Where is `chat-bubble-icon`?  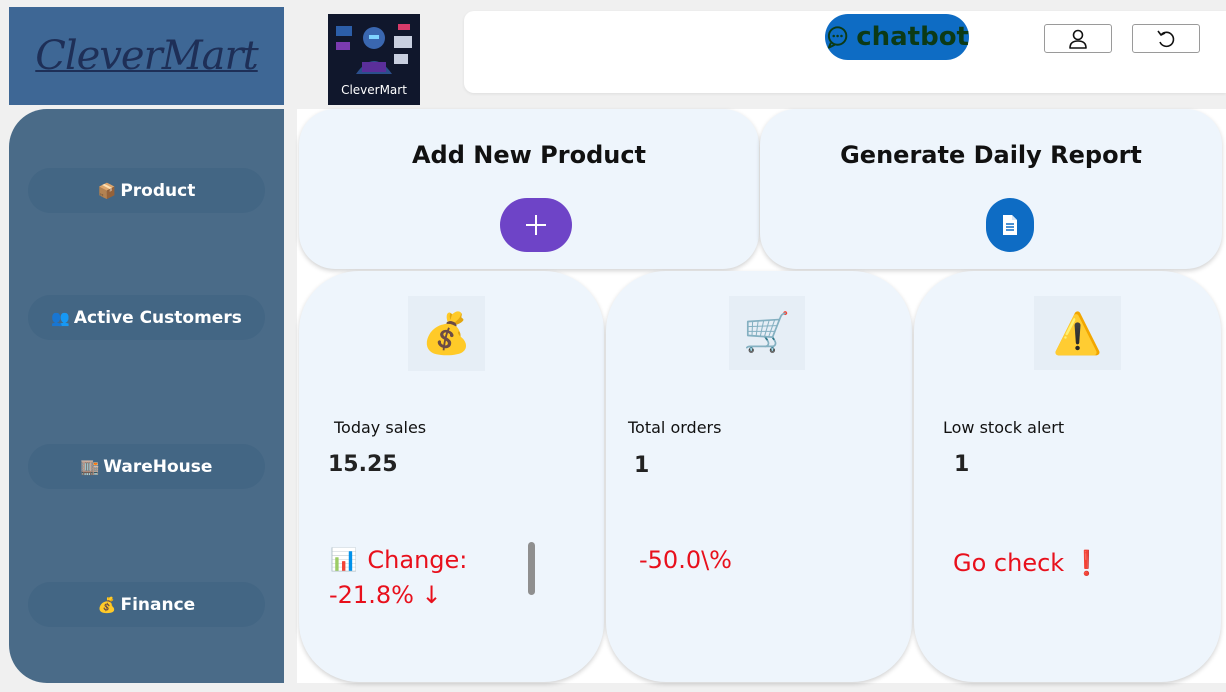
chat-bubble-icon is located at coordinates (837, 37).